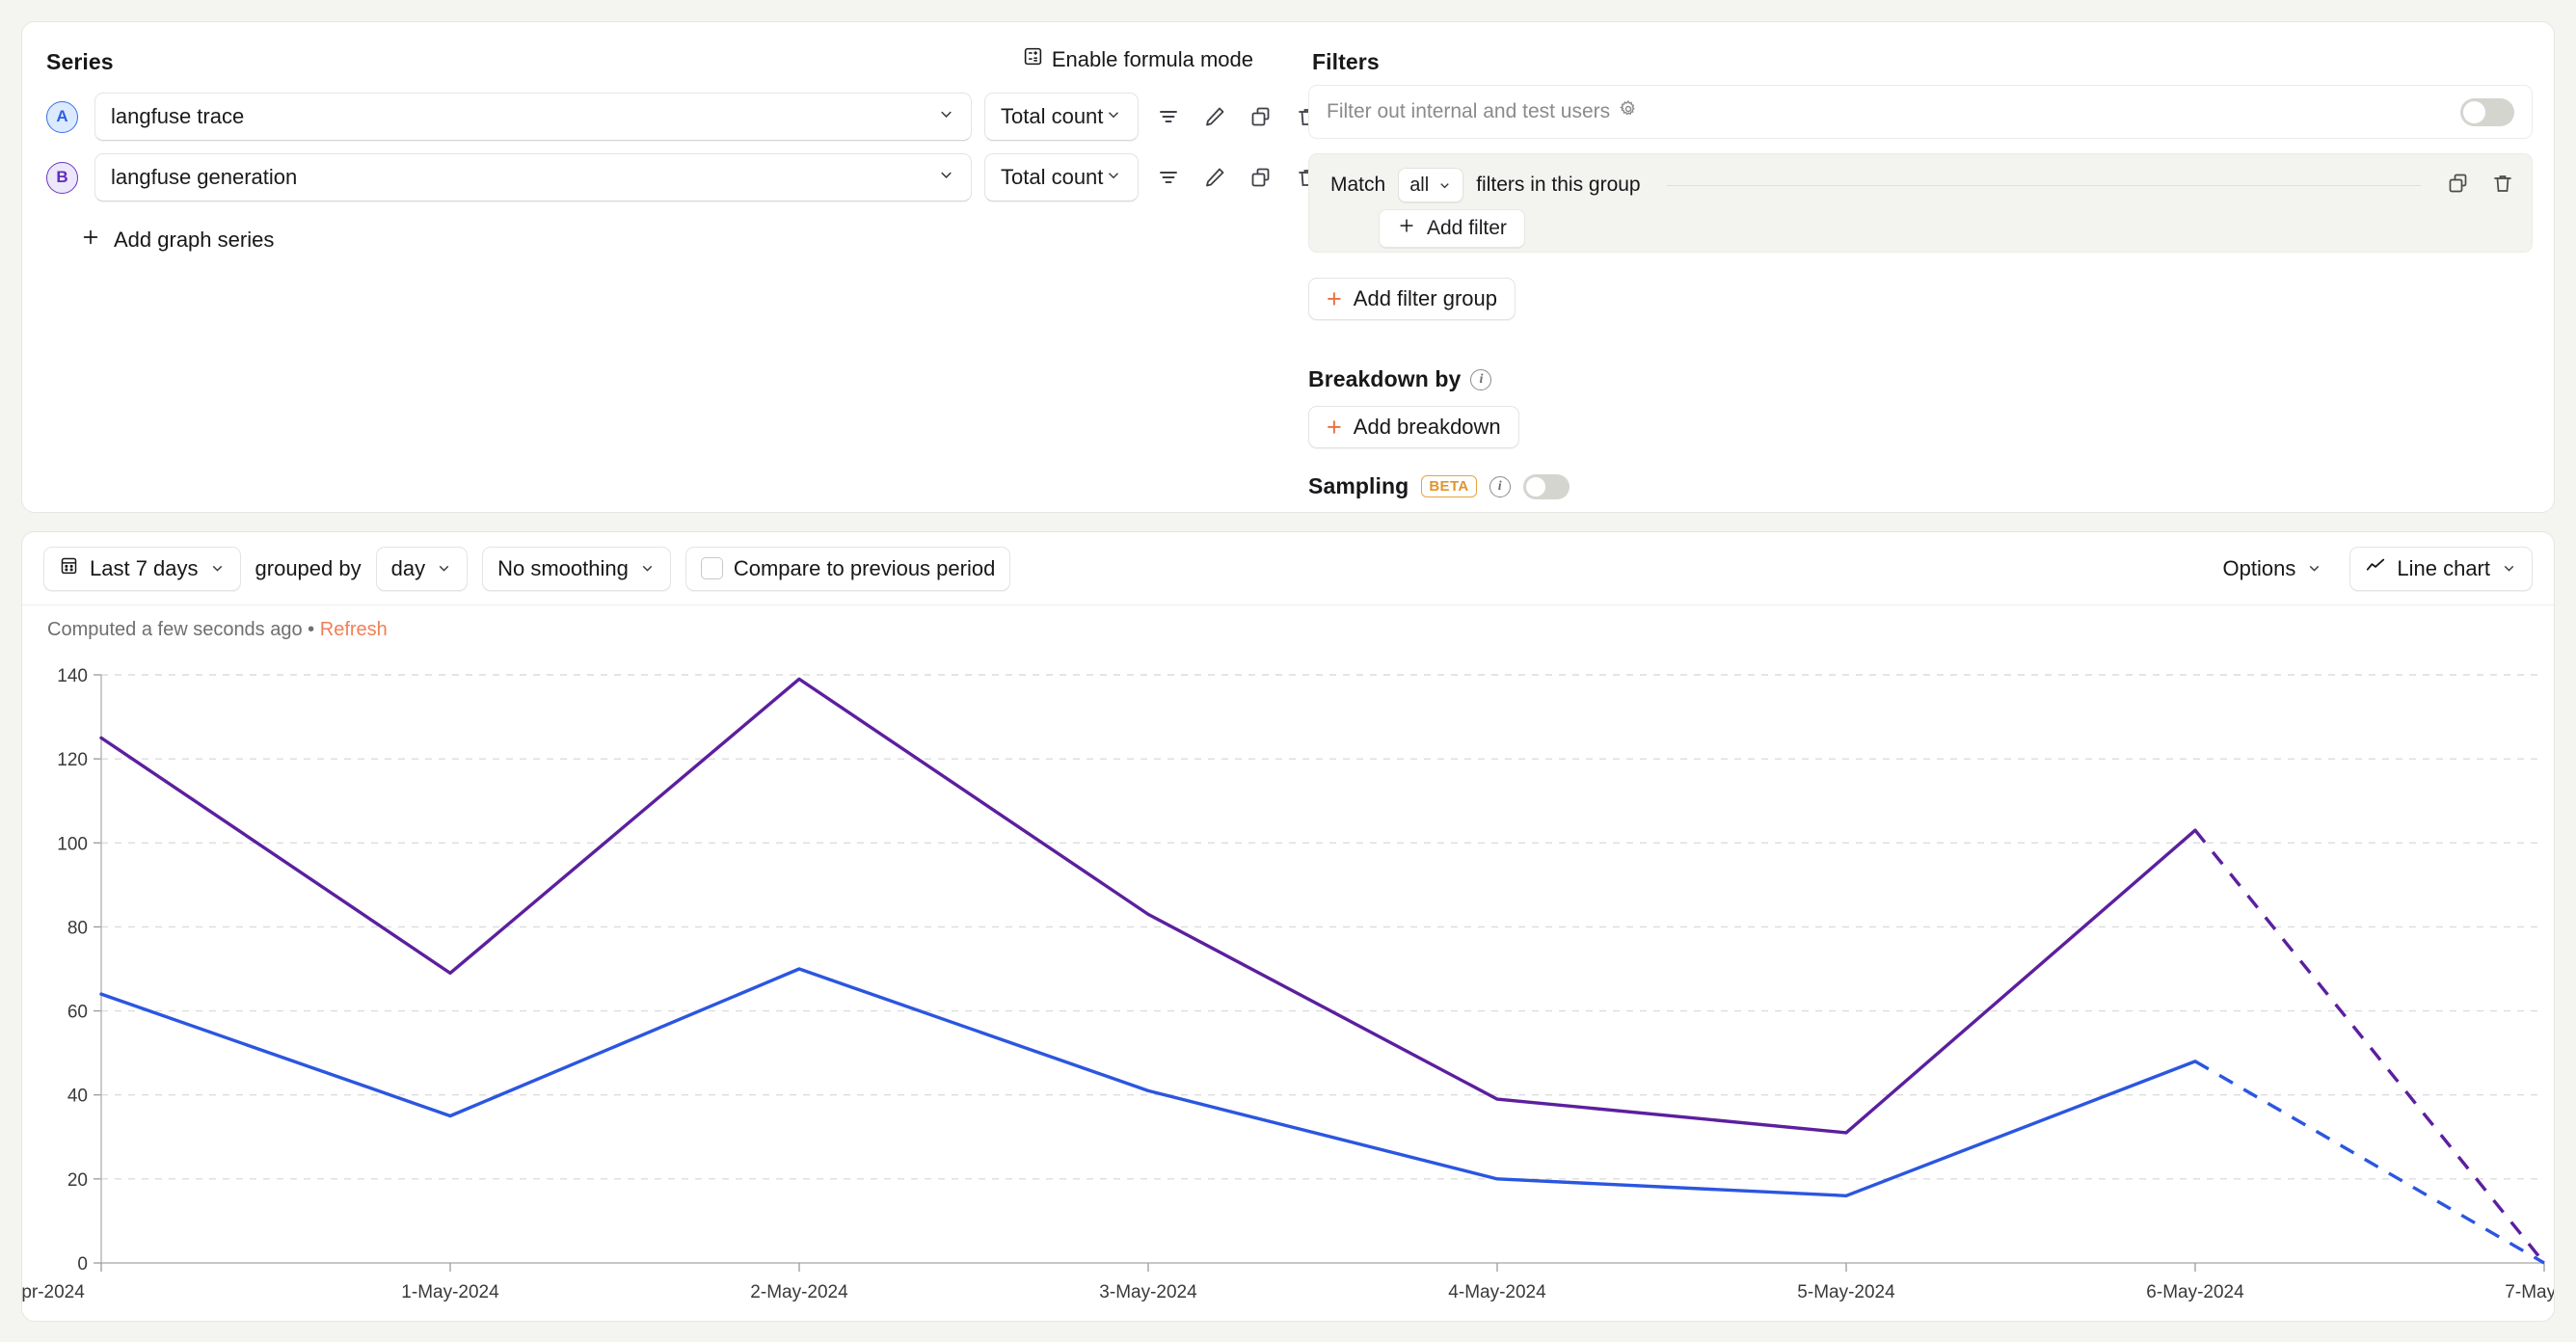 The width and height of the screenshot is (2576, 1342). What do you see at coordinates (62, 177) in the screenshot?
I see `series-badge-b: B` at bounding box center [62, 177].